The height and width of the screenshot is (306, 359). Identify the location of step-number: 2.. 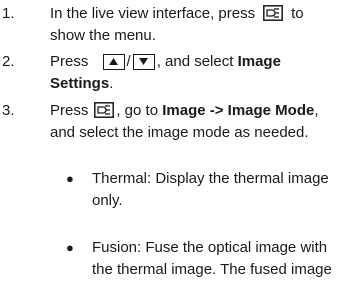
(8, 61).